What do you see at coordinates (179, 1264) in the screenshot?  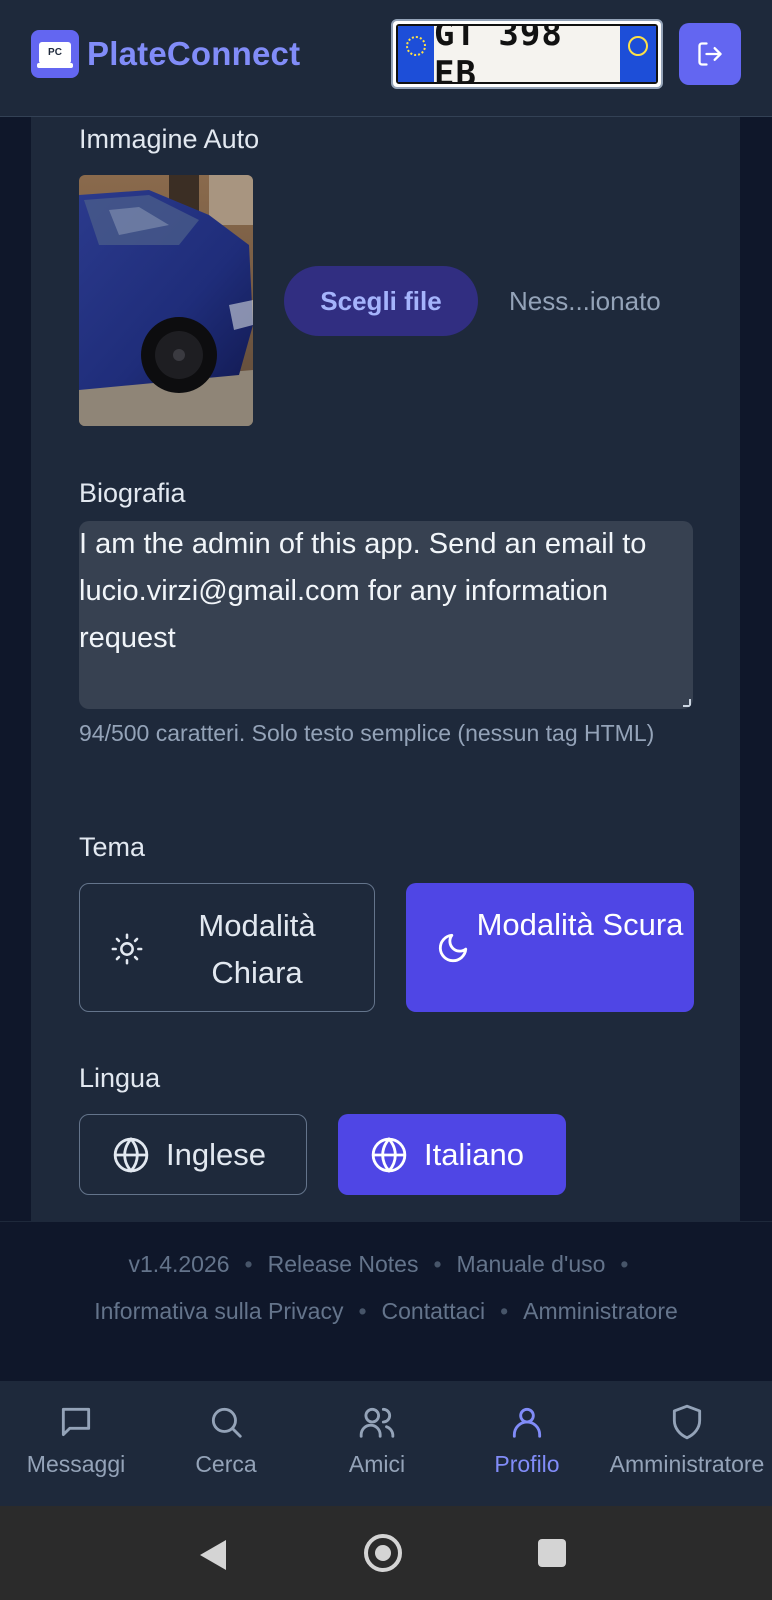 I see `version-text: v1.4.2026` at bounding box center [179, 1264].